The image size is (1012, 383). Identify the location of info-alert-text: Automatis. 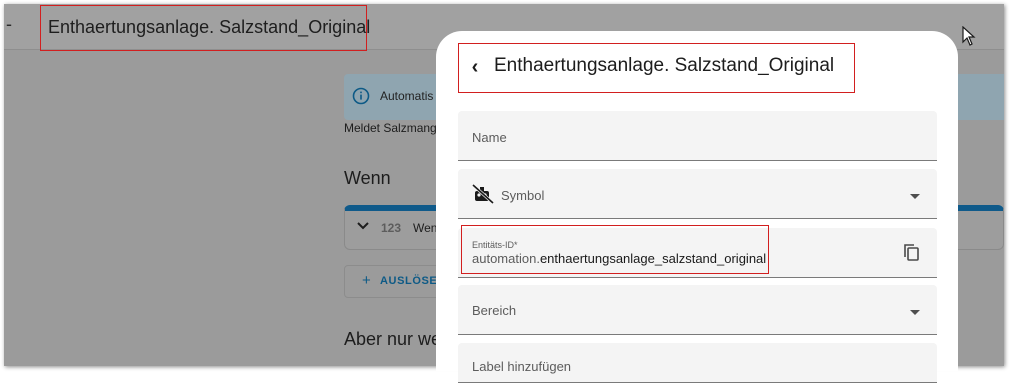
(407, 96).